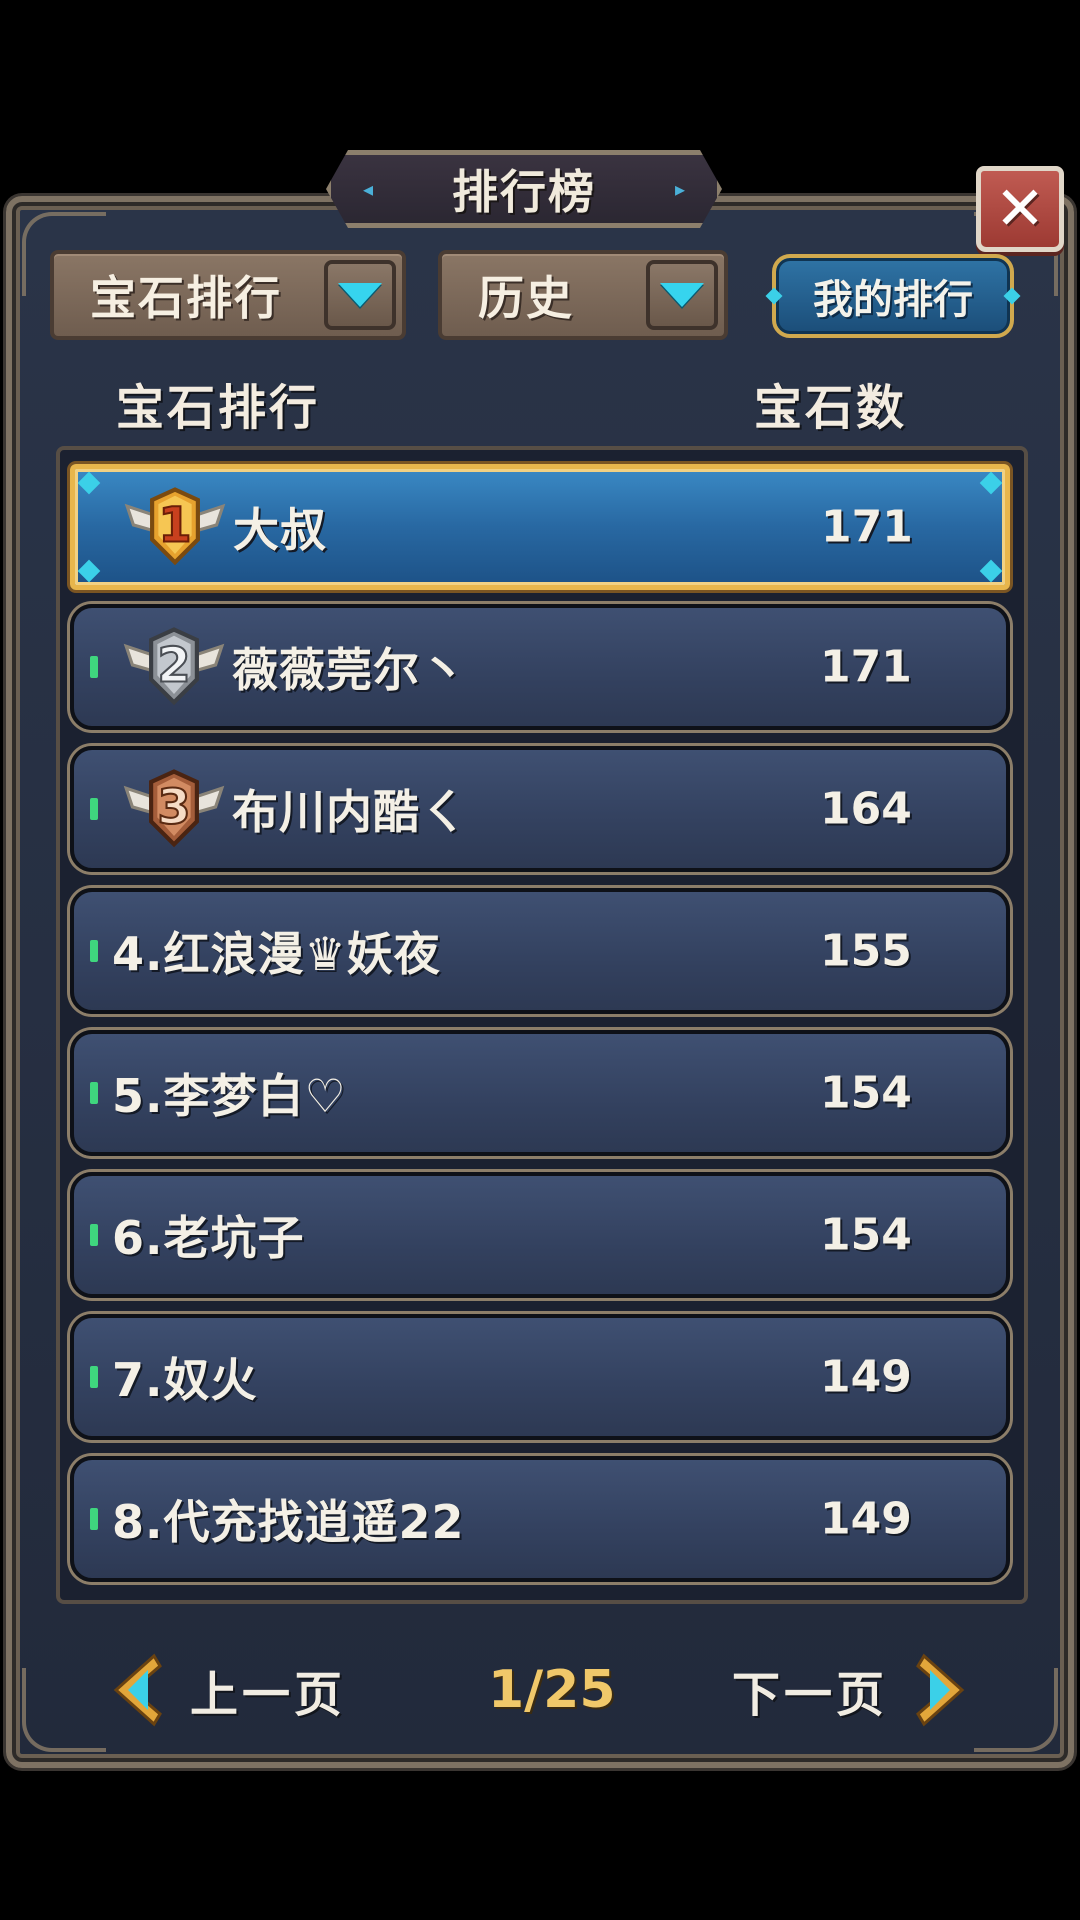 This screenshot has width=1080, height=1920. I want to click on my-ranking-button: 我的排行, so click(893, 296).